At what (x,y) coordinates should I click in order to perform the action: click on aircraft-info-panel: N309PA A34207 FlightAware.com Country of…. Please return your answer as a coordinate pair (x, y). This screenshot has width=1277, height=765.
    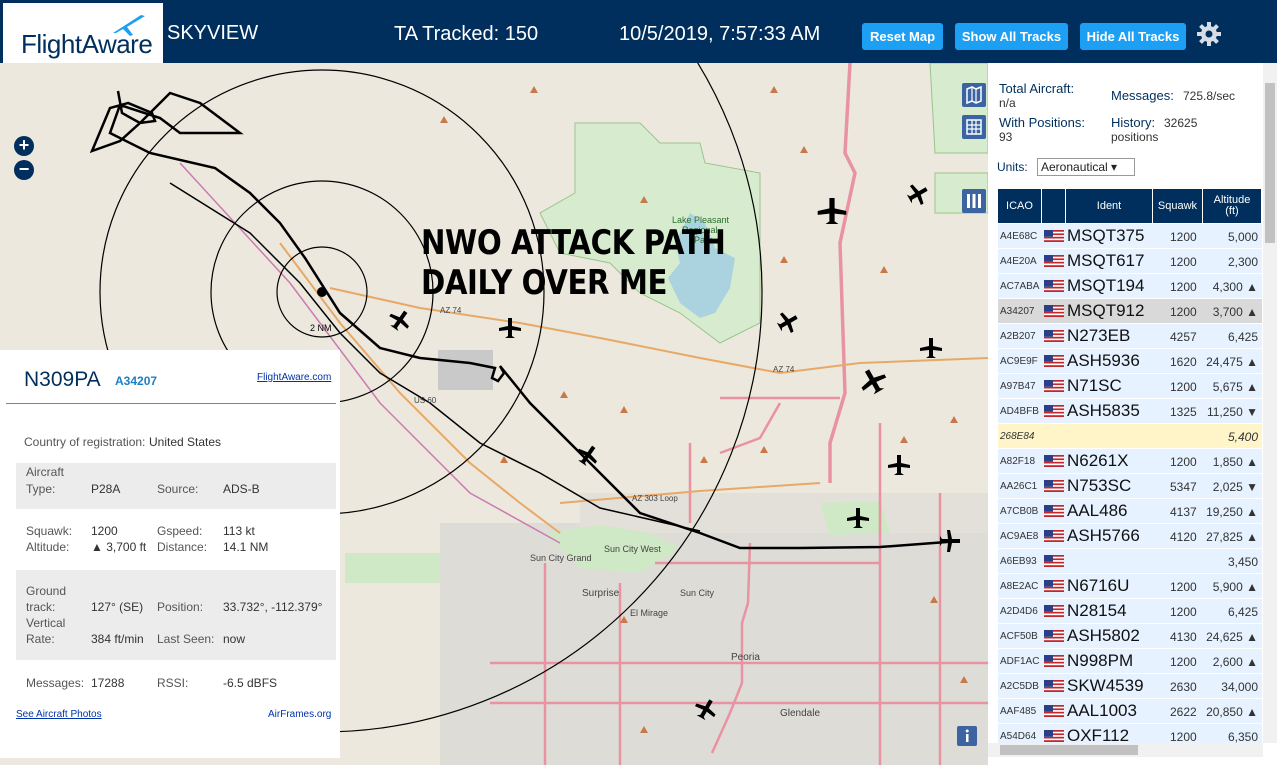
    Looking at the image, I should click on (170, 554).